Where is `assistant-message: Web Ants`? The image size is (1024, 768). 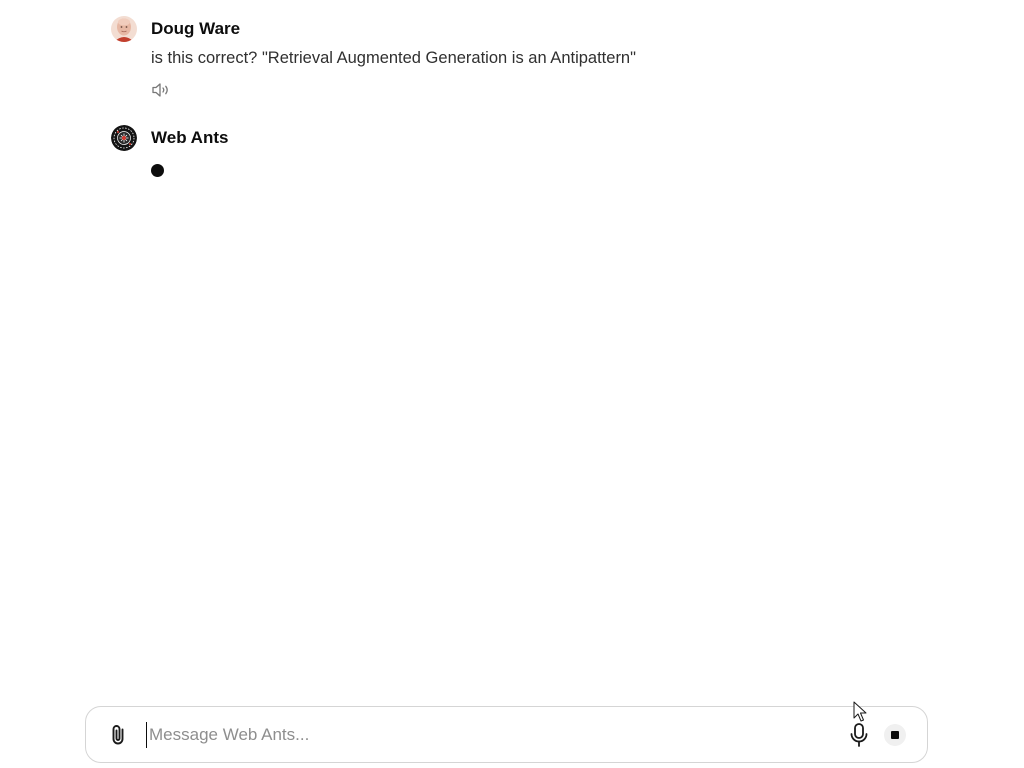 assistant-message: Web Ants is located at coordinates (517, 151).